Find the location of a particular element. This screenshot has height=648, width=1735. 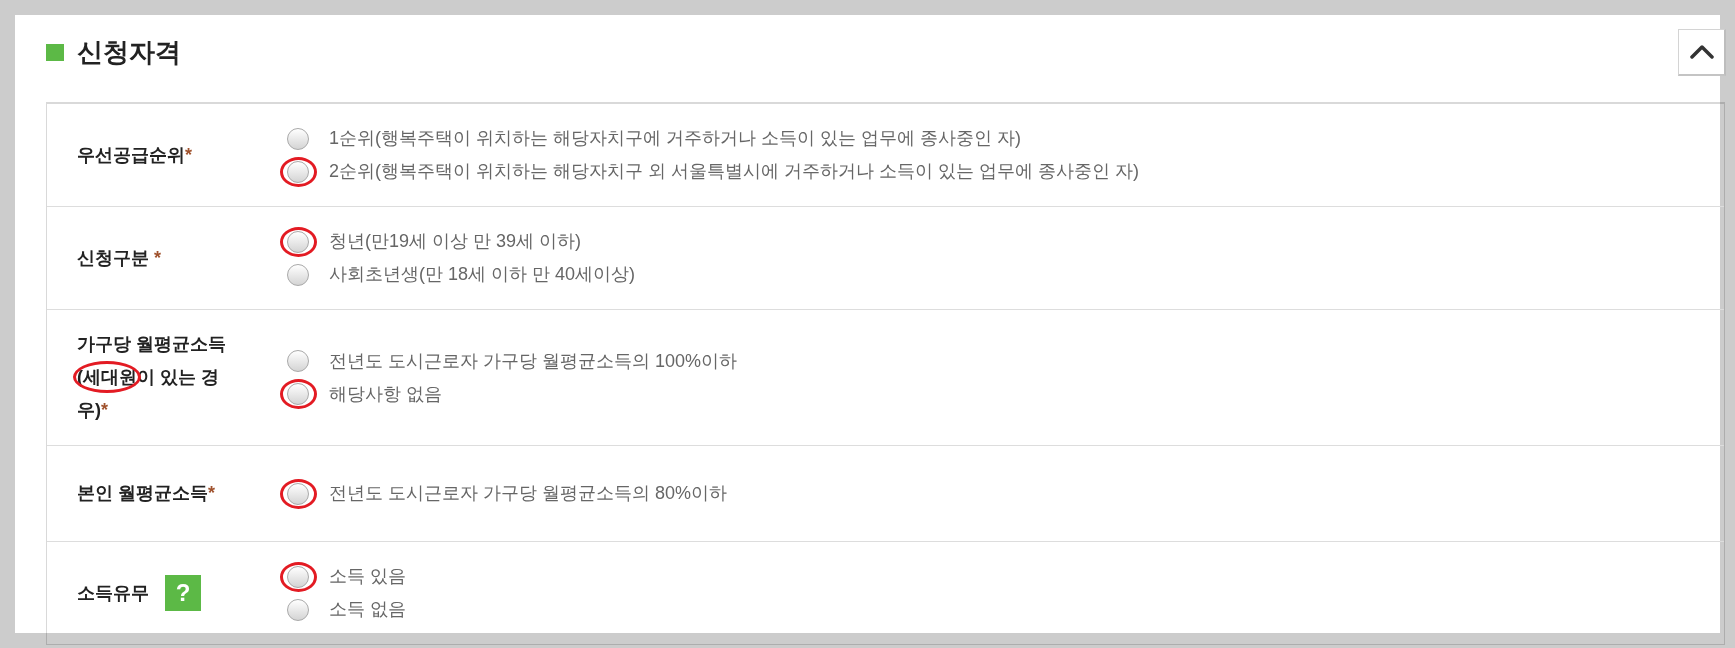

option-label: 소득 있음 is located at coordinates (367, 576).